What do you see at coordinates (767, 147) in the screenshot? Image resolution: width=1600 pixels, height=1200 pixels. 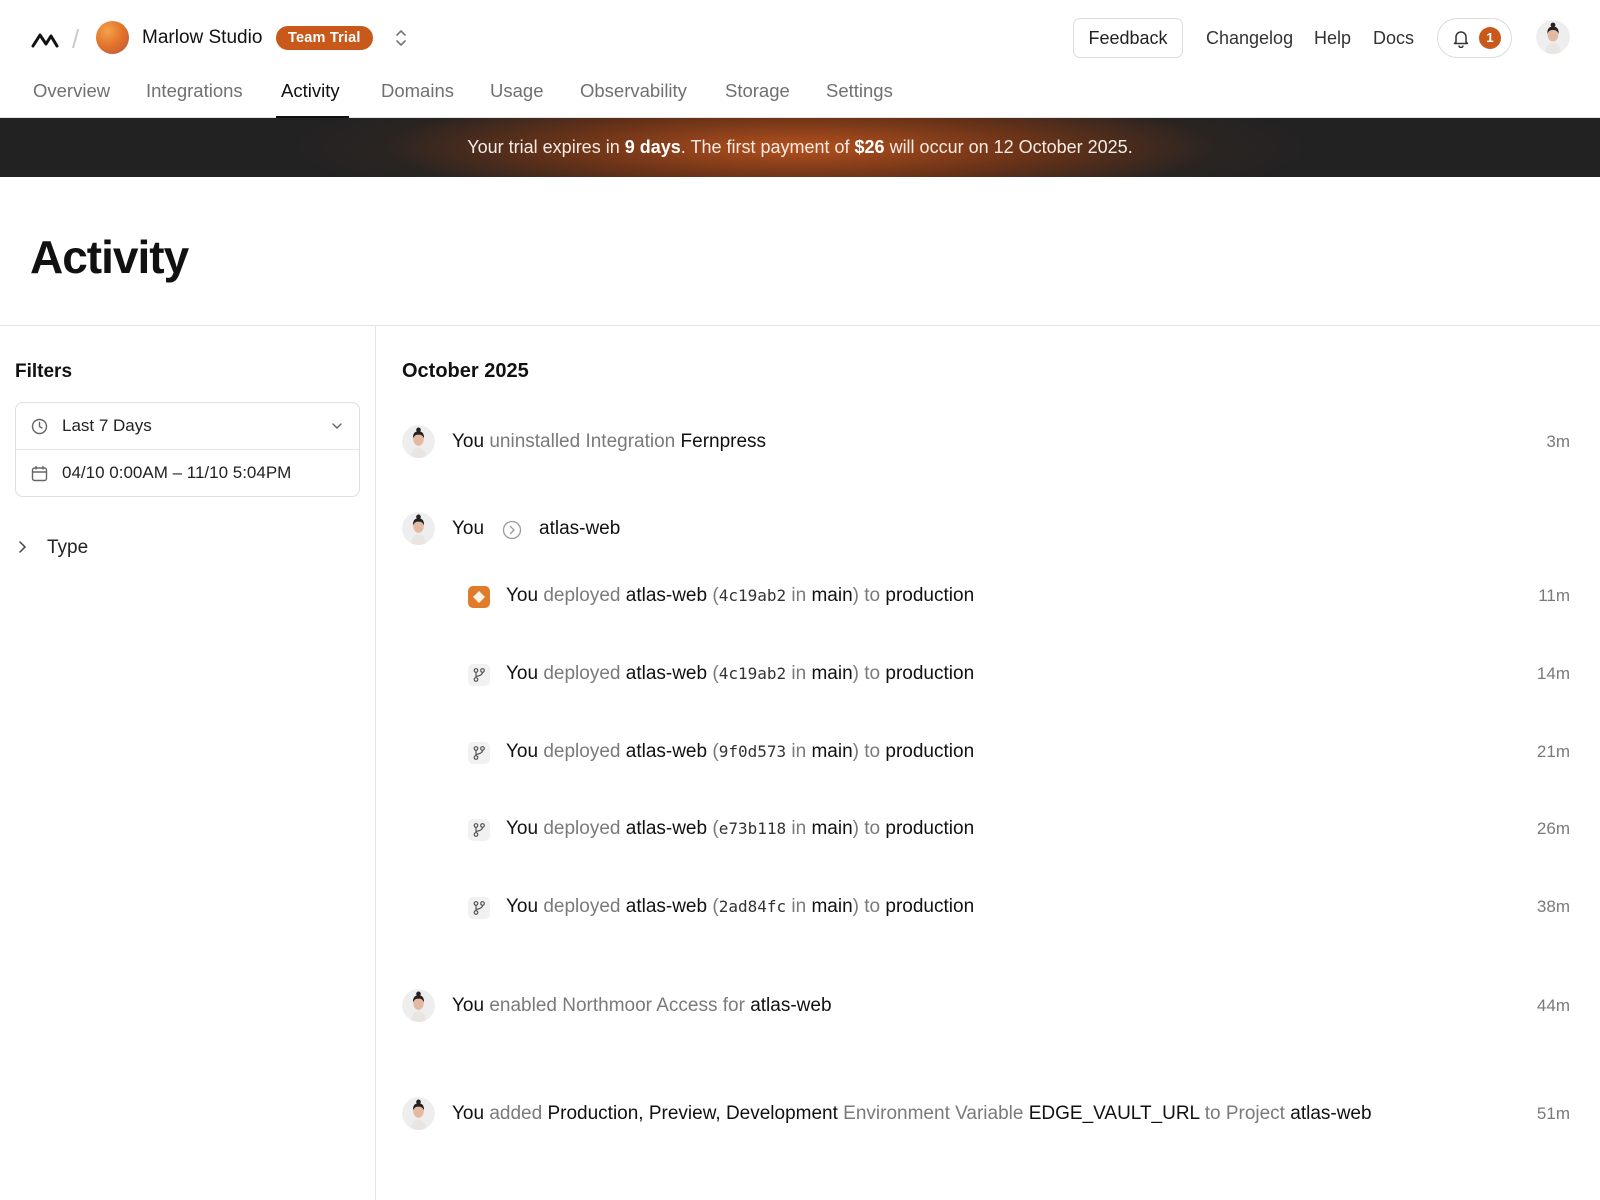 I see `banner-text-middle: . The first payment of` at bounding box center [767, 147].